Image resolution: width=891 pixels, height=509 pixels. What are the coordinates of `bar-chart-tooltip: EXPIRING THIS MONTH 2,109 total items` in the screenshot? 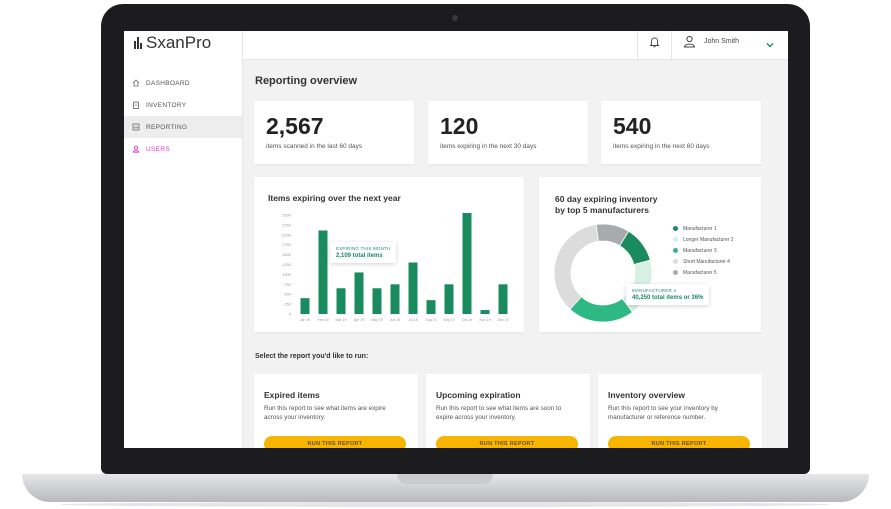 It's located at (363, 252).